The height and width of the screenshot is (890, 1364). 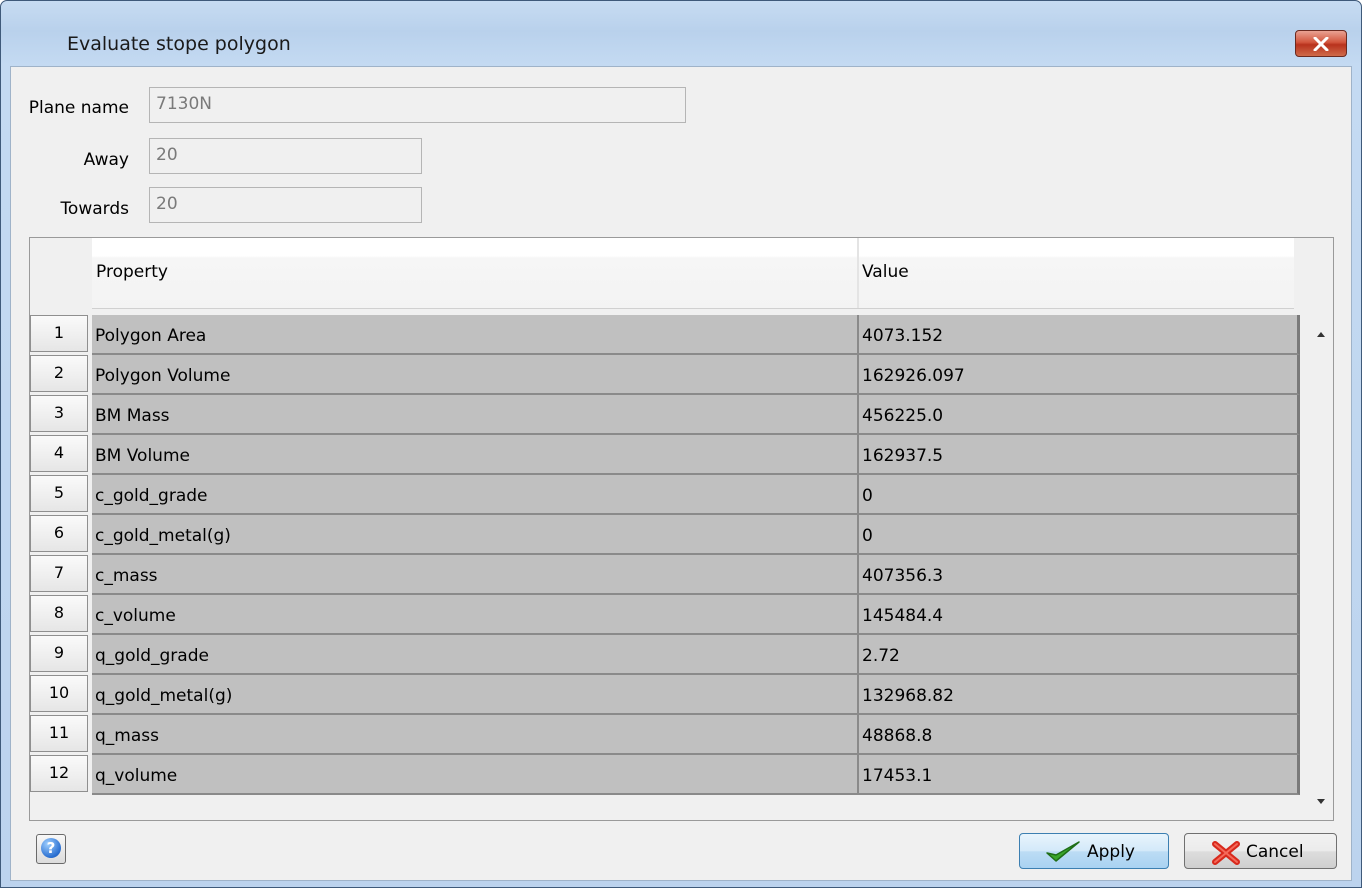 What do you see at coordinates (1321, 335) in the screenshot?
I see `scroll-up-icon` at bounding box center [1321, 335].